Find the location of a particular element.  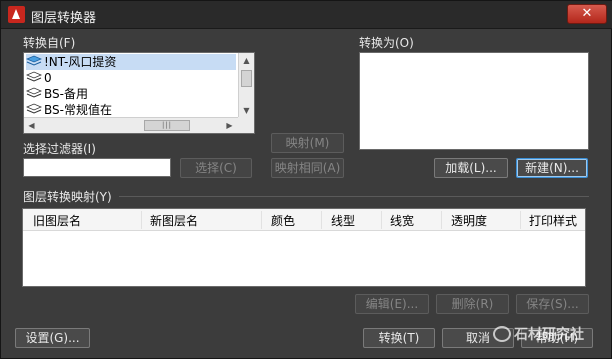

column-header: 旧图层名 is located at coordinates (57, 220).